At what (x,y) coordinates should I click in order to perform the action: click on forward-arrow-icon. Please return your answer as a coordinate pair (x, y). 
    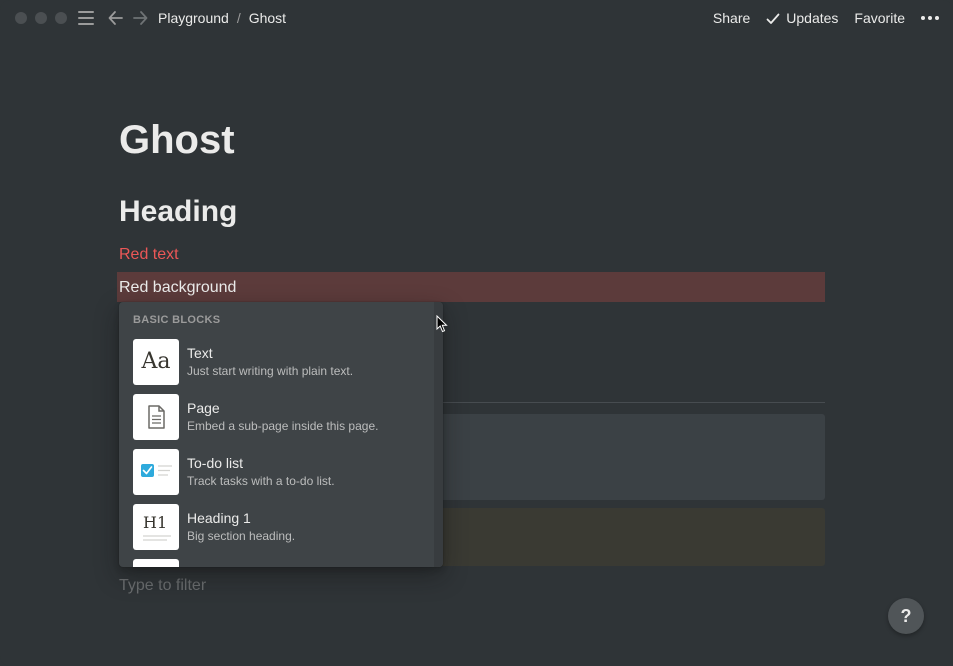
    Looking at the image, I should click on (140, 18).